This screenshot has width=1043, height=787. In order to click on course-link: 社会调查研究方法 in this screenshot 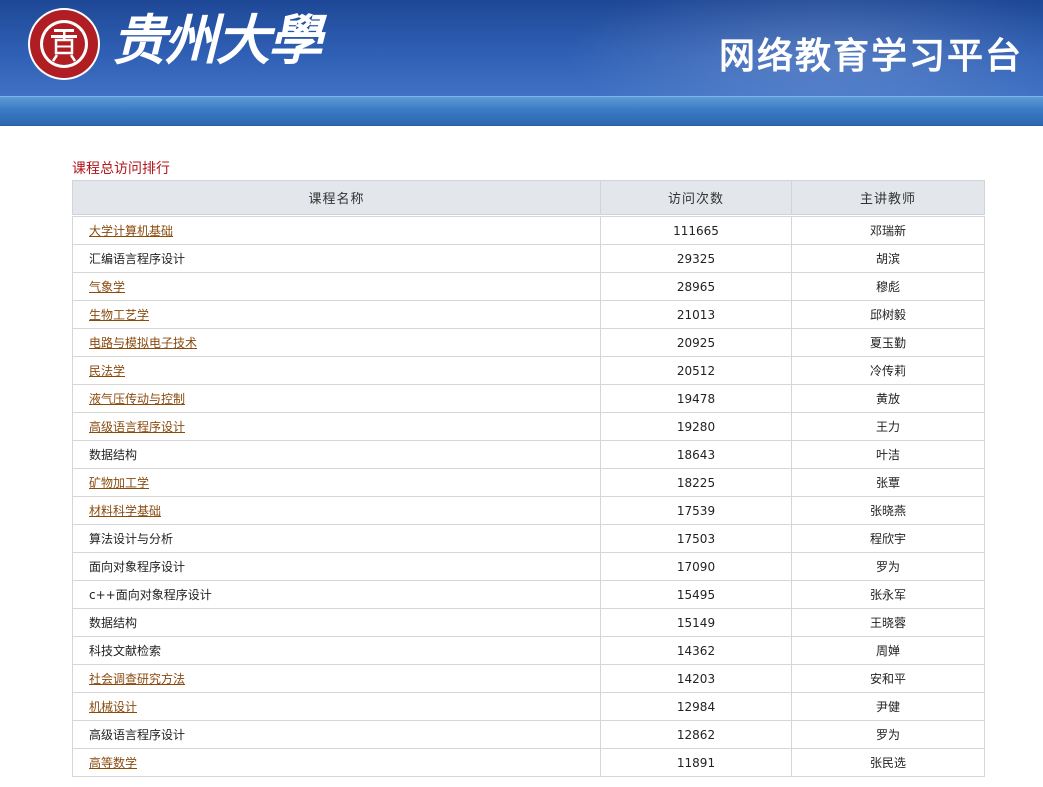, I will do `click(137, 679)`.